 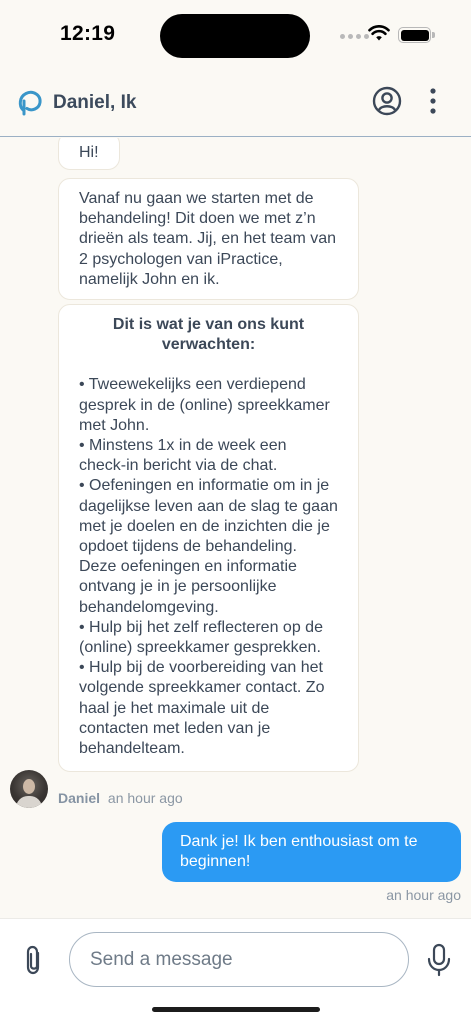 I want to click on avatar, so click(x=29, y=789).